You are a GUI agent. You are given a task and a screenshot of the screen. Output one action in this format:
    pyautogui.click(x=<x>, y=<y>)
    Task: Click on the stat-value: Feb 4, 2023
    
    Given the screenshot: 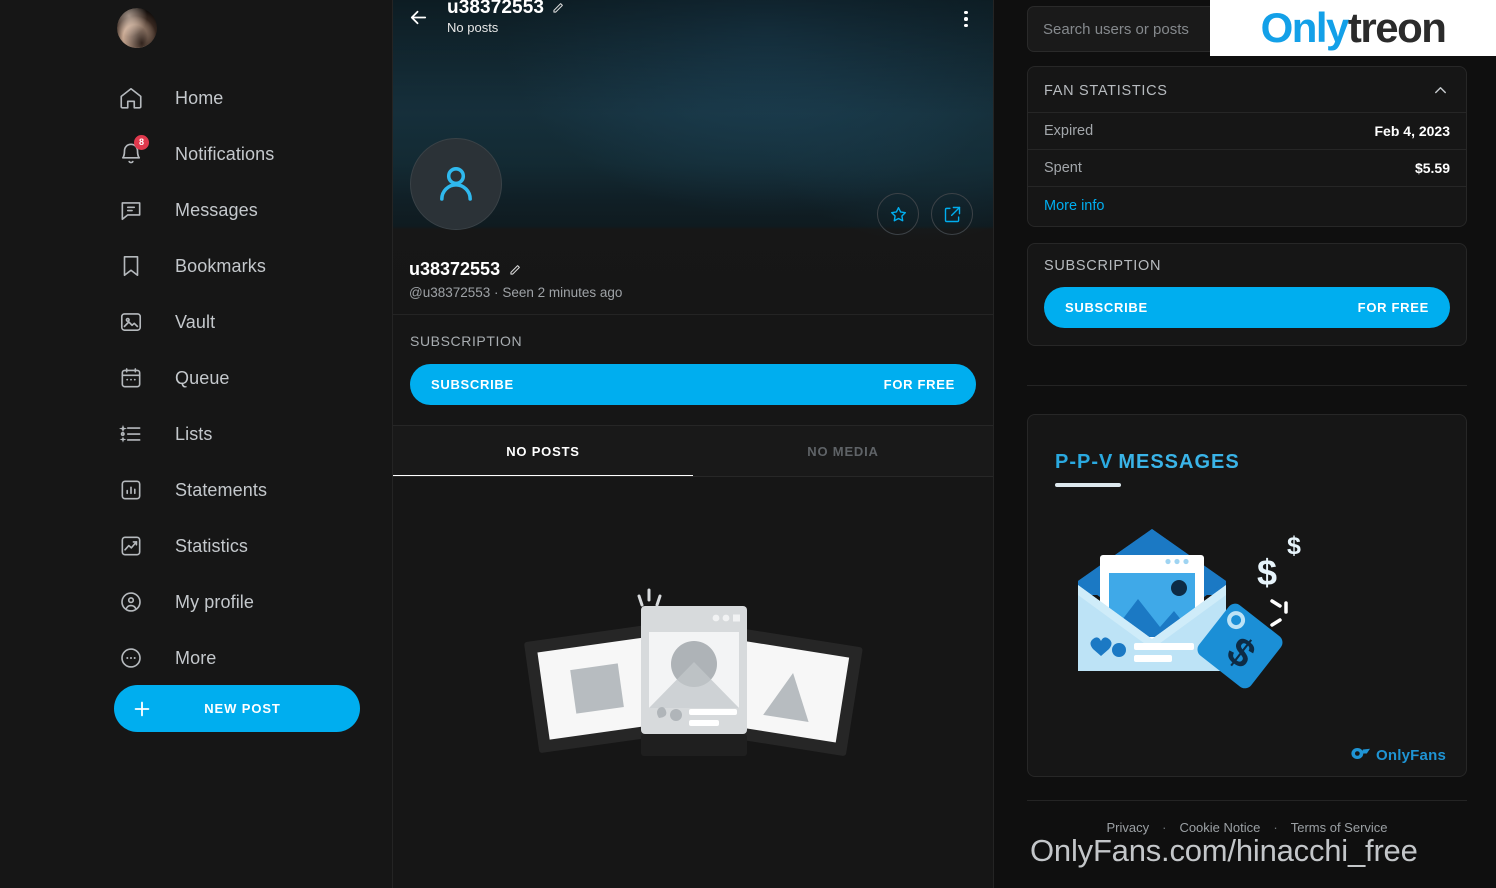 What is the action you would take?
    pyautogui.click(x=1412, y=131)
    